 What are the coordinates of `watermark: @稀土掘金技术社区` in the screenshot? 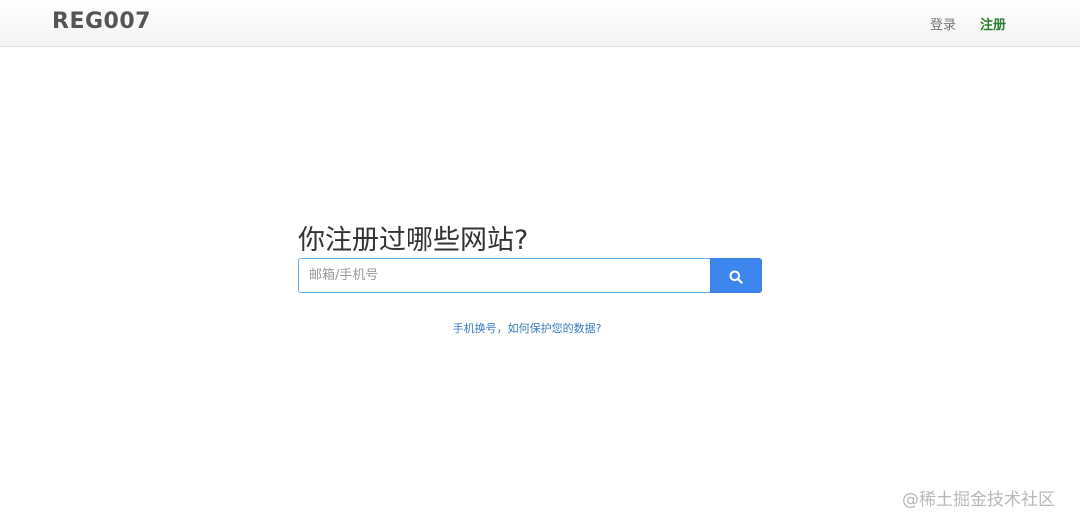 It's located at (978, 500).